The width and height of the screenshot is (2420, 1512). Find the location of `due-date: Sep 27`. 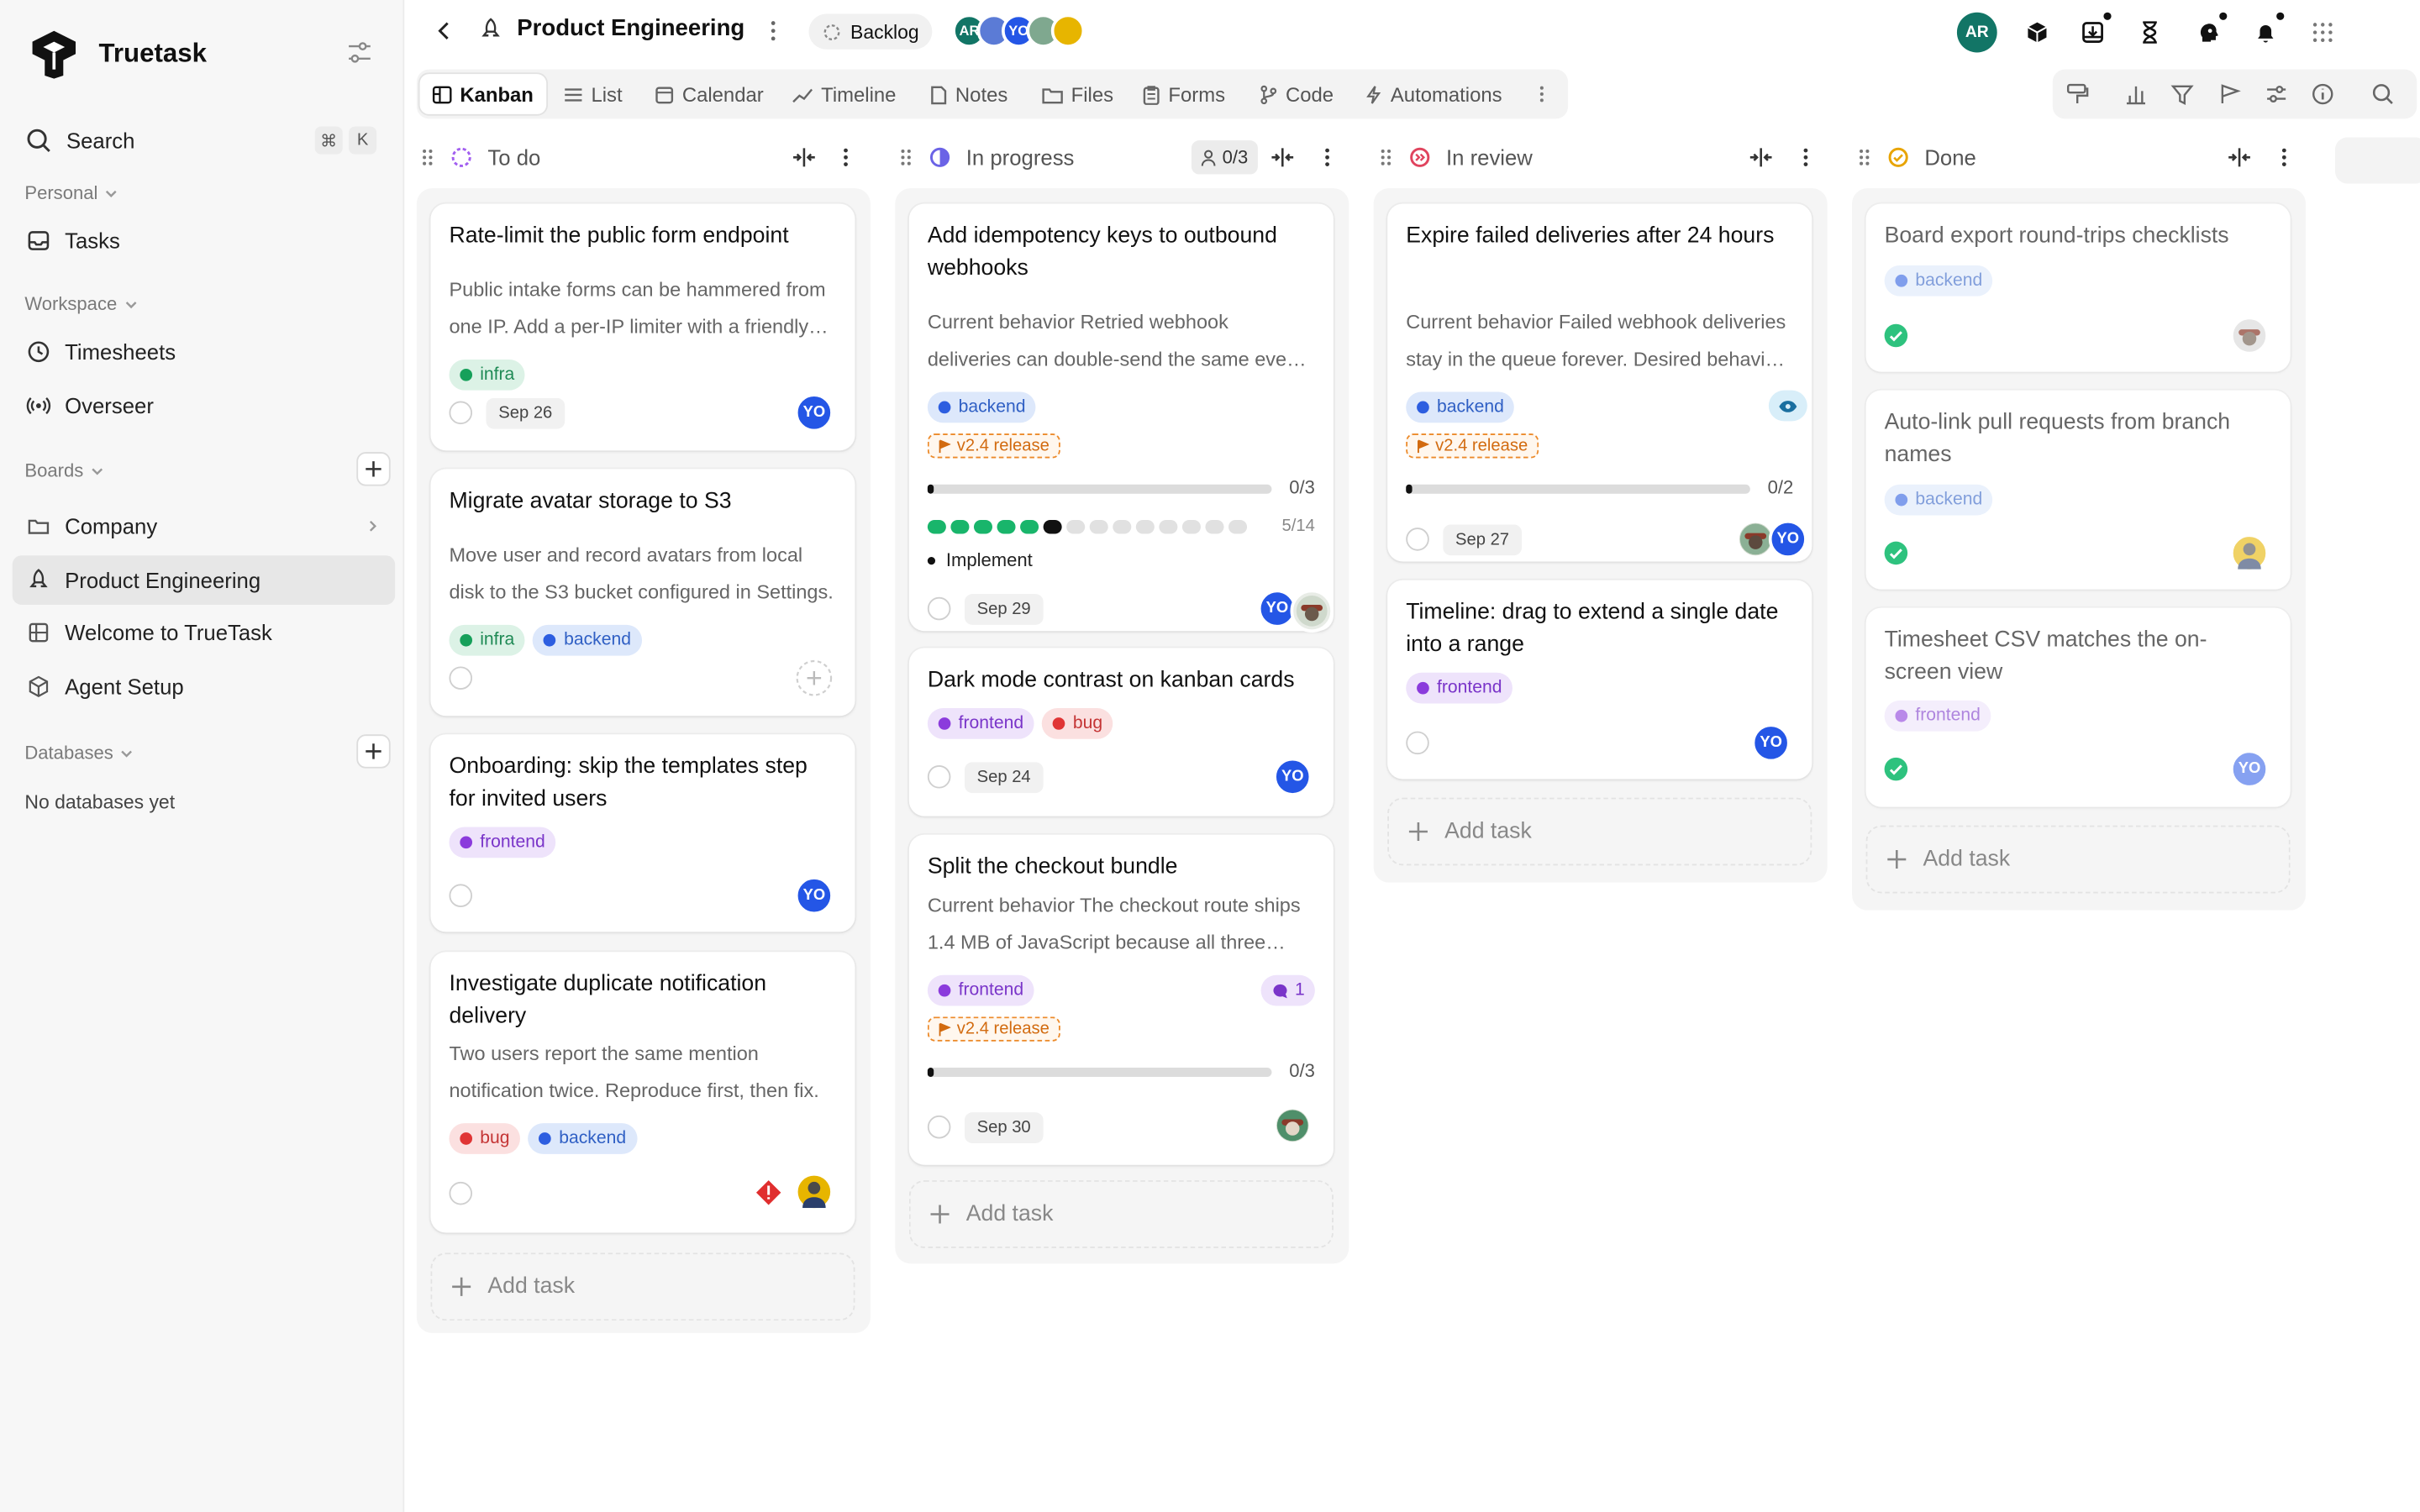

due-date: Sep 27 is located at coordinates (1482, 540).